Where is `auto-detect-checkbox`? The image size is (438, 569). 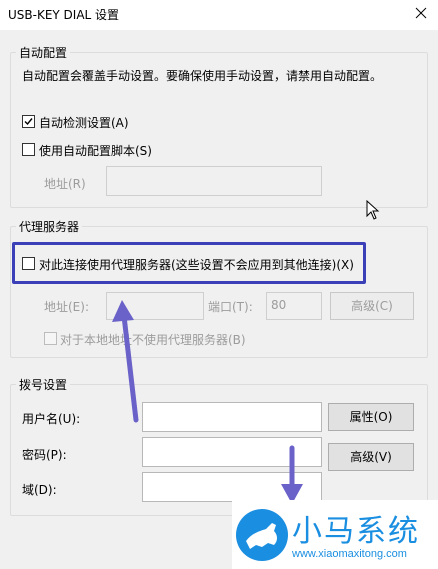
auto-detect-checkbox is located at coordinates (28, 121).